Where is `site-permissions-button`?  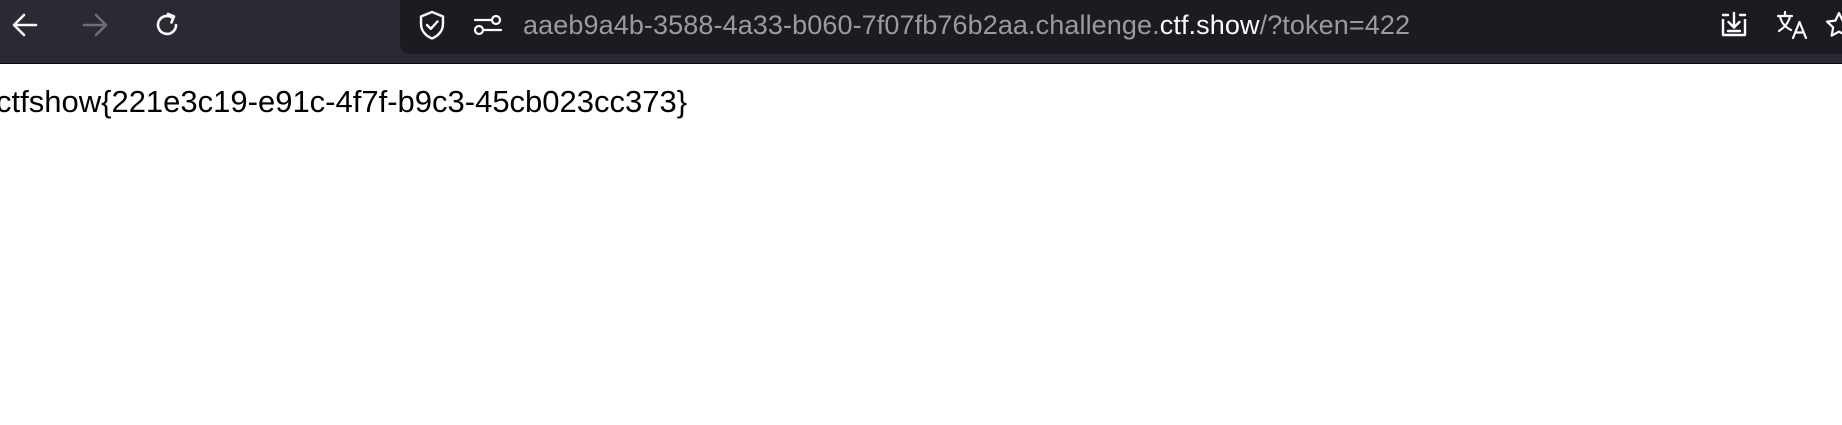 site-permissions-button is located at coordinates (488, 25).